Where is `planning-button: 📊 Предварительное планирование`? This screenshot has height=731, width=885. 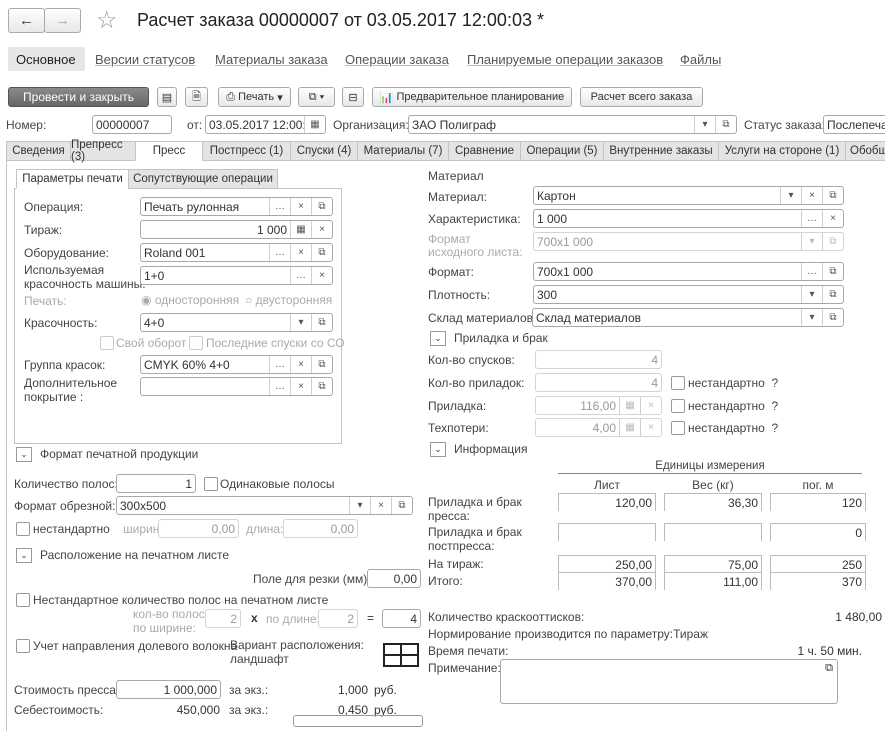 planning-button: 📊 Предварительное планирование is located at coordinates (472, 97).